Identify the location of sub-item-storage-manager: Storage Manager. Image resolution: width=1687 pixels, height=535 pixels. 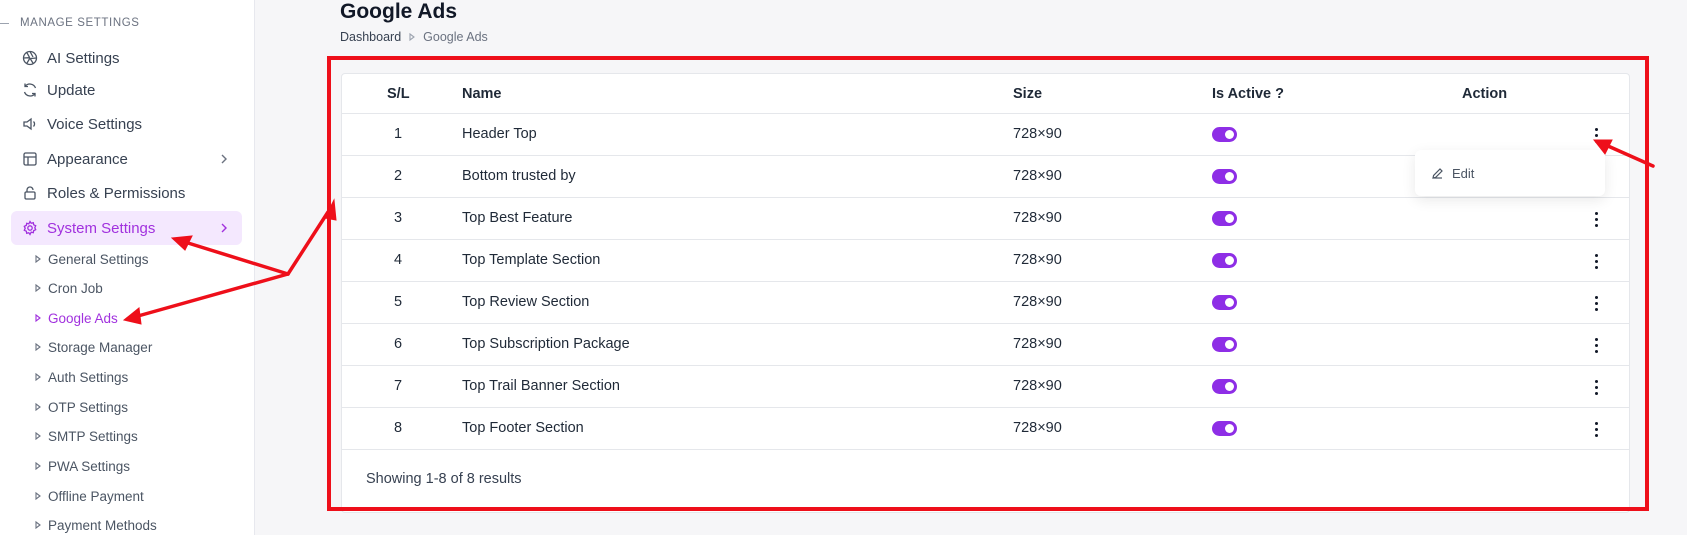
(92, 347).